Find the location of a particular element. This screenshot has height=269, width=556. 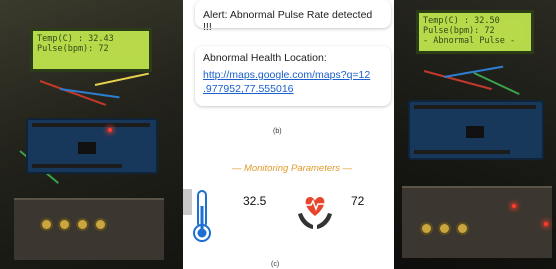

figure-label-c: (c) is located at coordinates (275, 264).